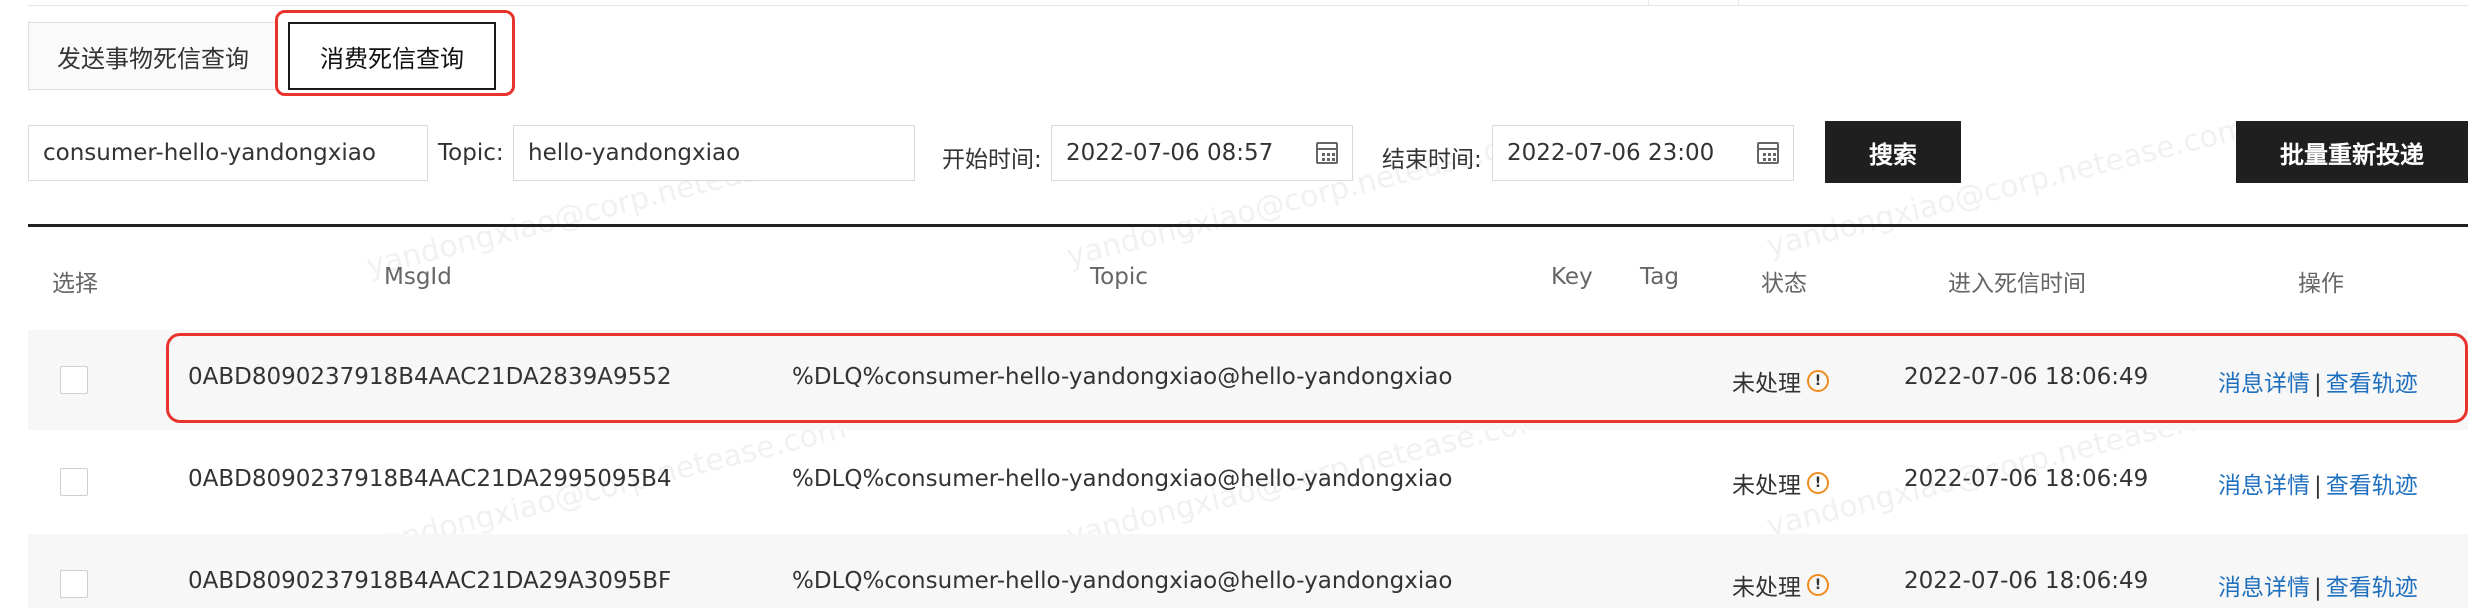 The width and height of the screenshot is (2470, 608). Describe the element at coordinates (1170, 153) in the screenshot. I see `start-time-value: 2022-07-06 08:57` at that location.